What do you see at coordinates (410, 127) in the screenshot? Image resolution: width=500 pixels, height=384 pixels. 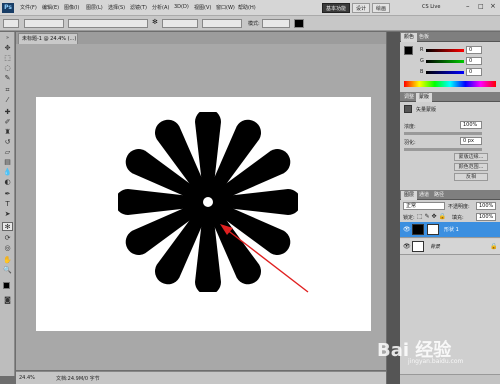 I see `density-label: 浓度:` at bounding box center [410, 127].